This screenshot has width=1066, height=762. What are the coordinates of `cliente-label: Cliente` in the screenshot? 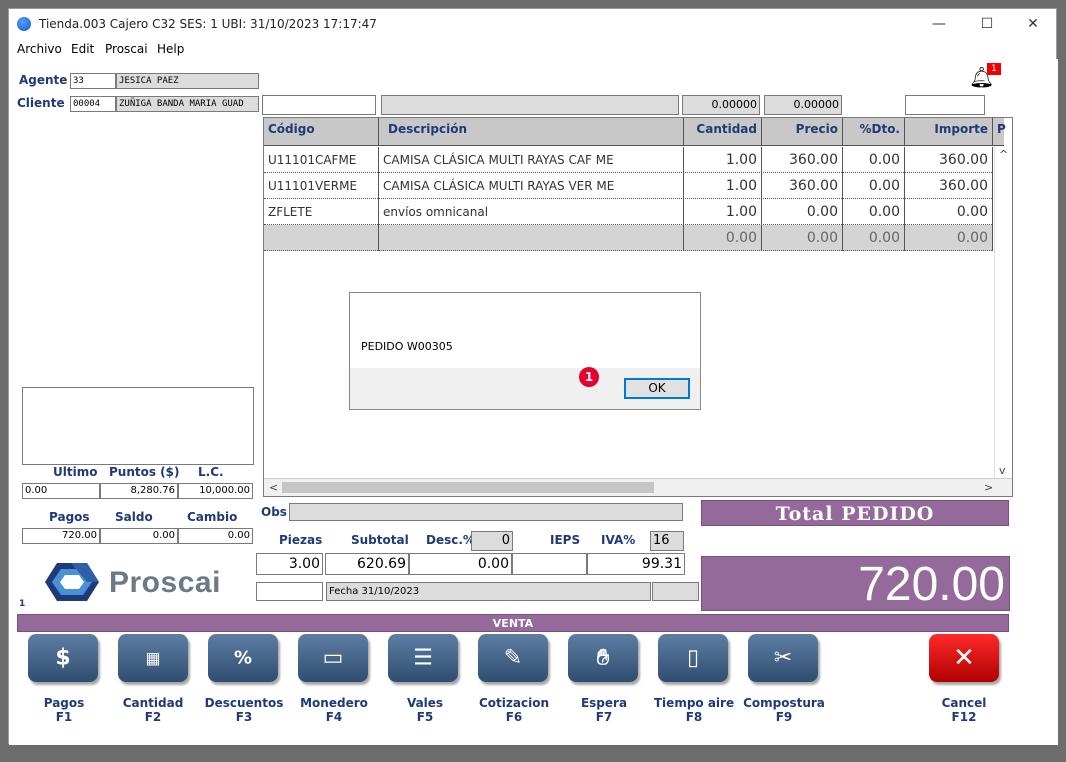 It's located at (41, 103).